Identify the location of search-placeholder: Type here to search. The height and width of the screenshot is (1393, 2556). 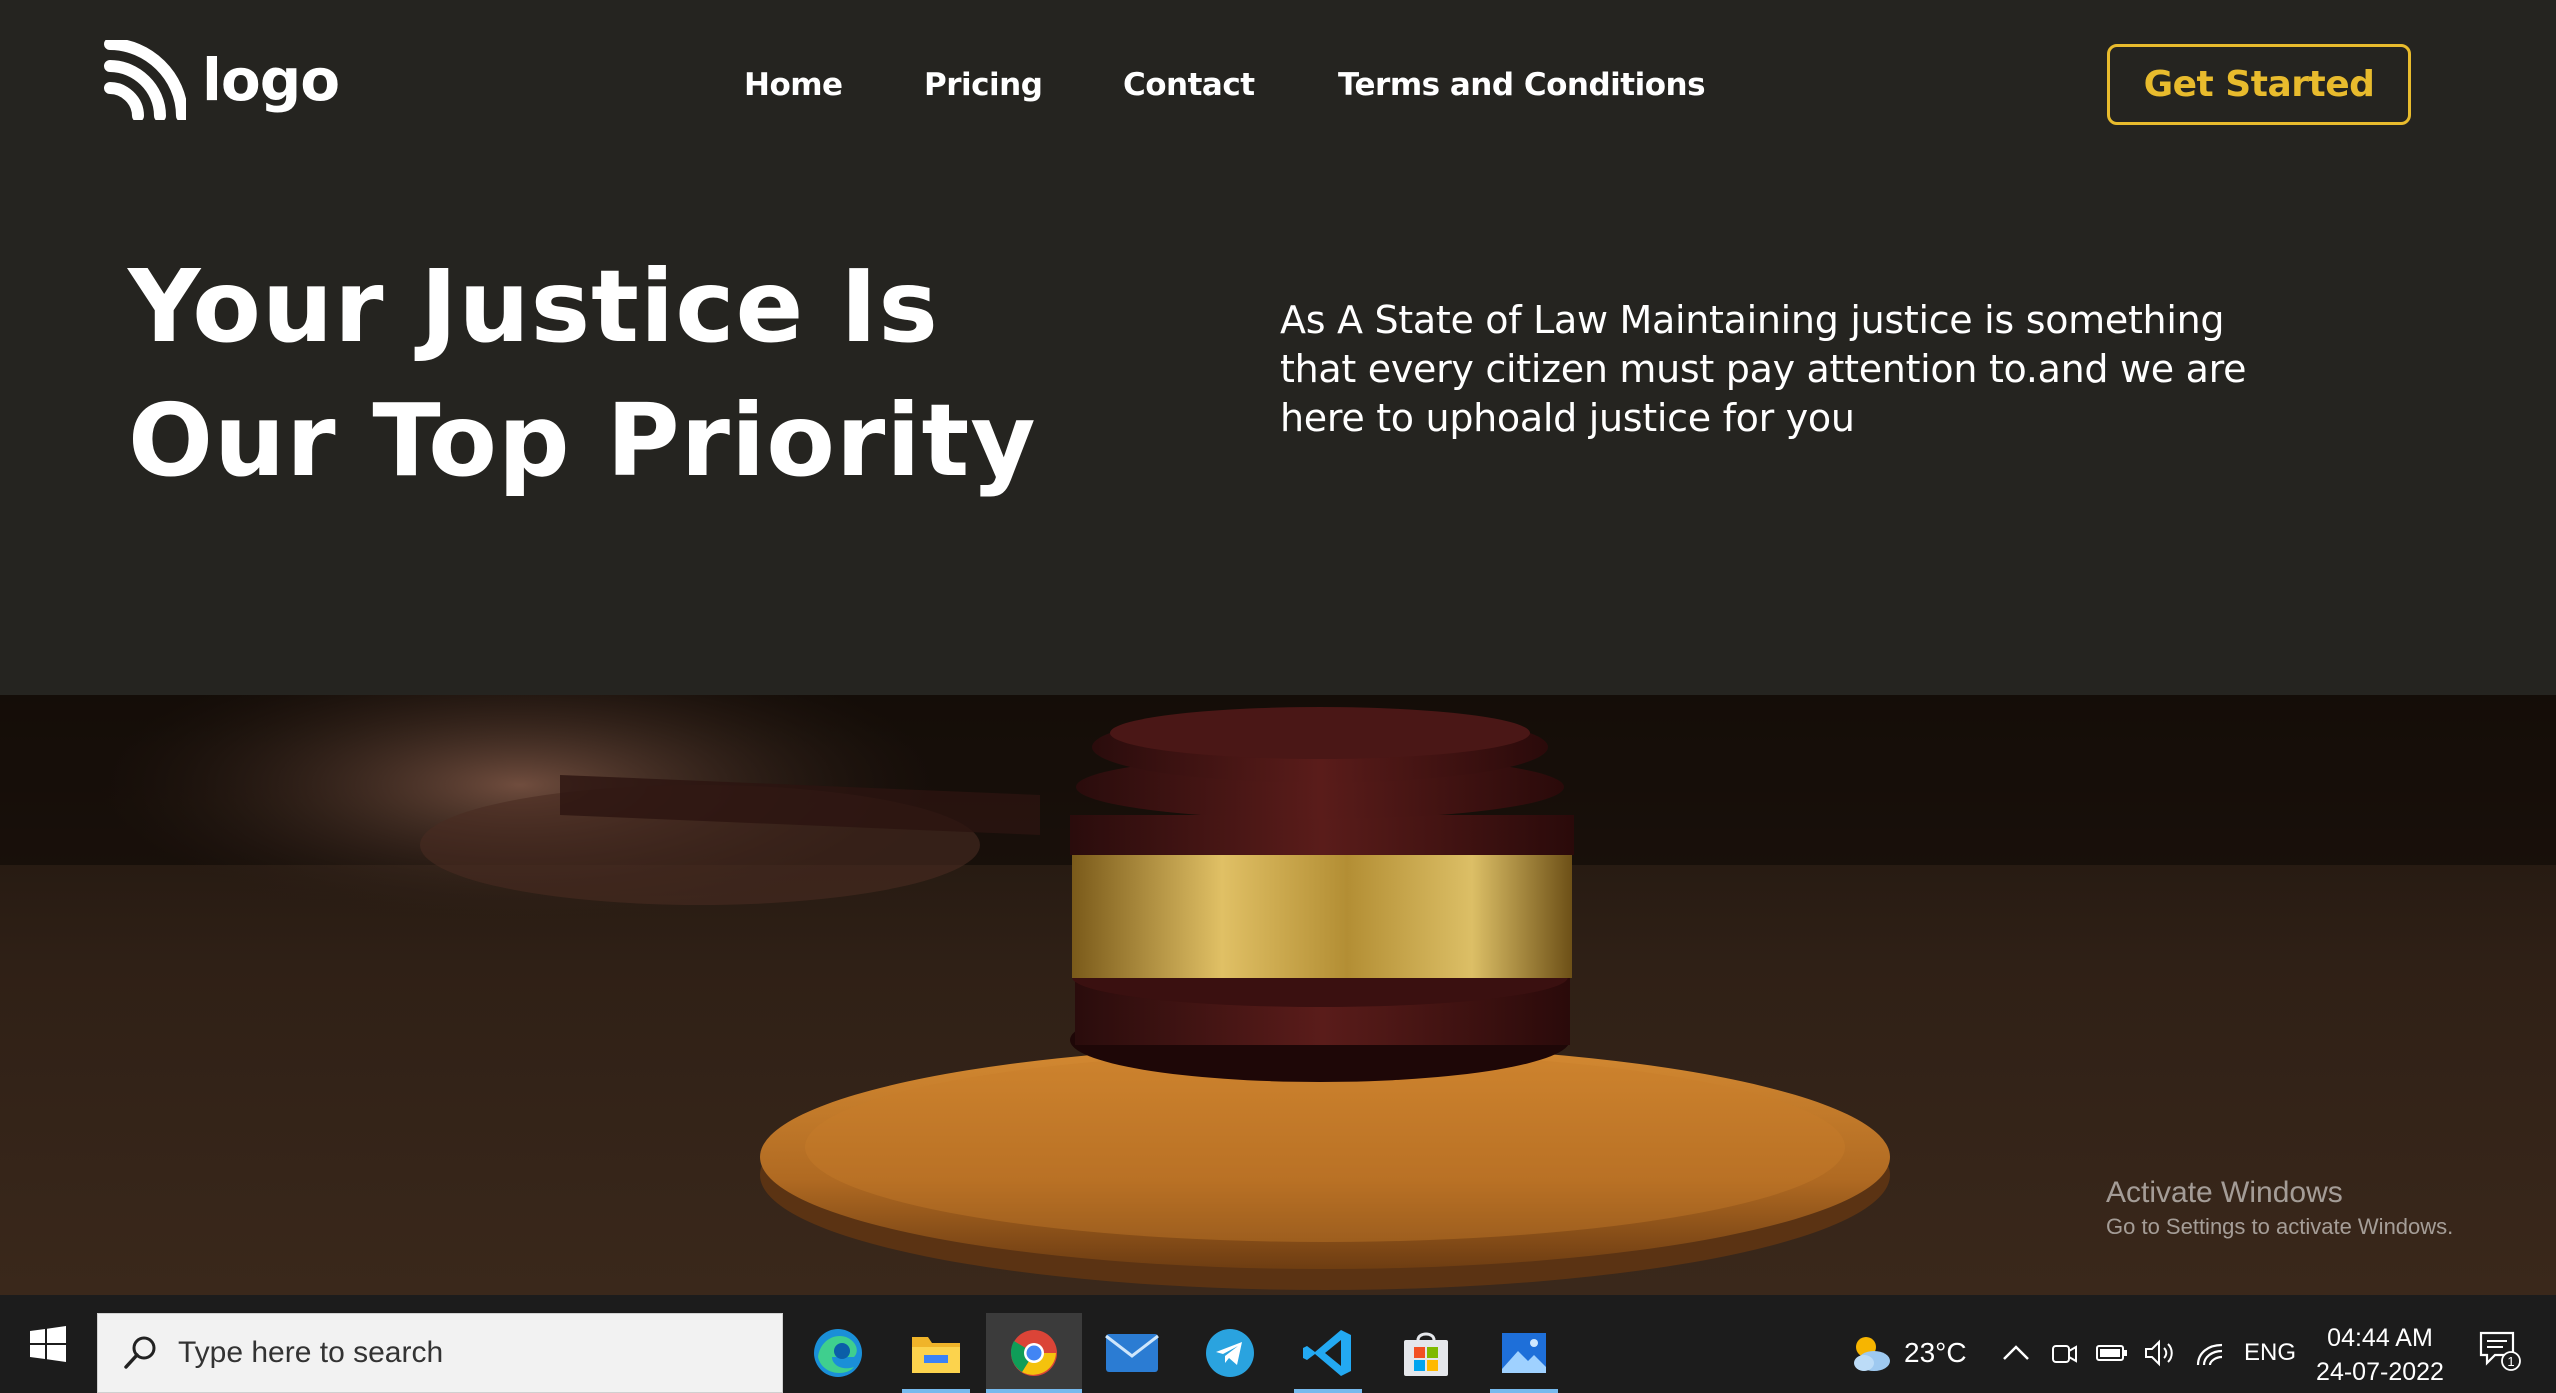
(311, 1352).